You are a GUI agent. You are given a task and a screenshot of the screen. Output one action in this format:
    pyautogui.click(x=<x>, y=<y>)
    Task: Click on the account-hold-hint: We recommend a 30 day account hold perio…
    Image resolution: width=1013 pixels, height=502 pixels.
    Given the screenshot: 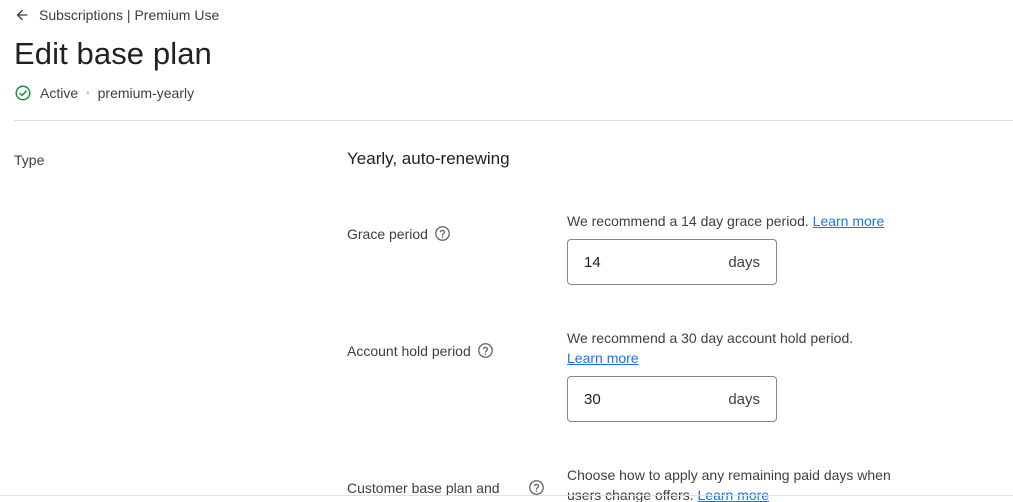 What is the action you would take?
    pyautogui.click(x=732, y=348)
    